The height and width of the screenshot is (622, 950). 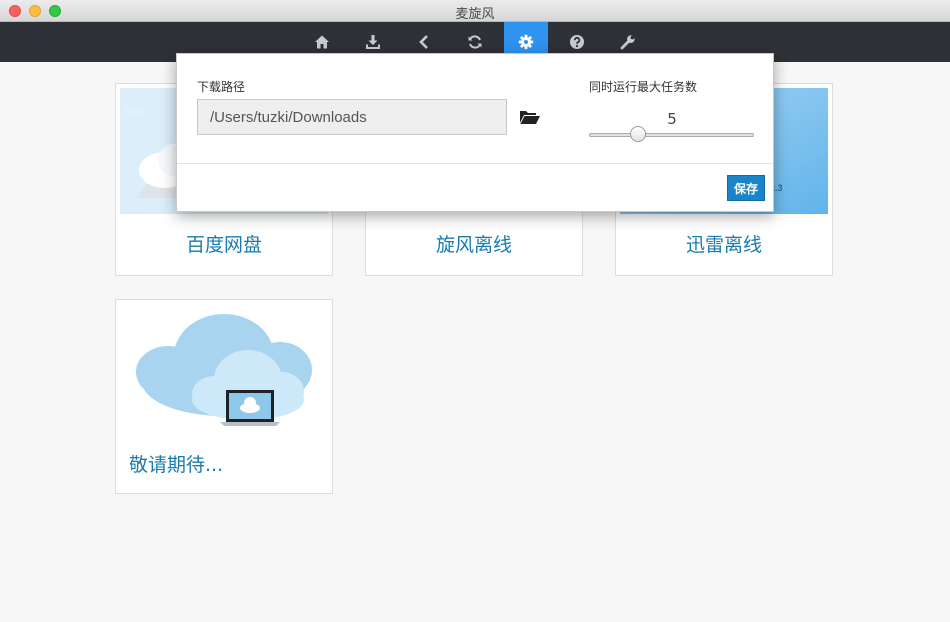 What do you see at coordinates (352, 117) in the screenshot?
I see `download-path-input` at bounding box center [352, 117].